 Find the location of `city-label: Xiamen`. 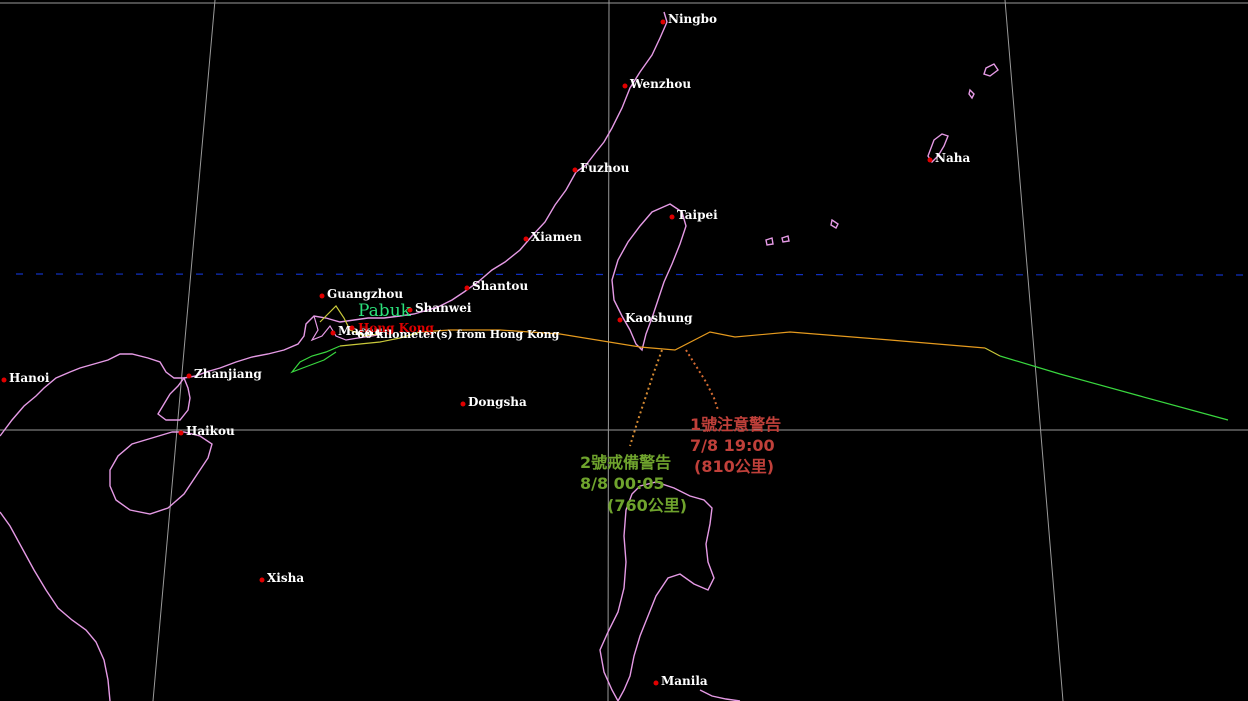

city-label: Xiamen is located at coordinates (556, 237).